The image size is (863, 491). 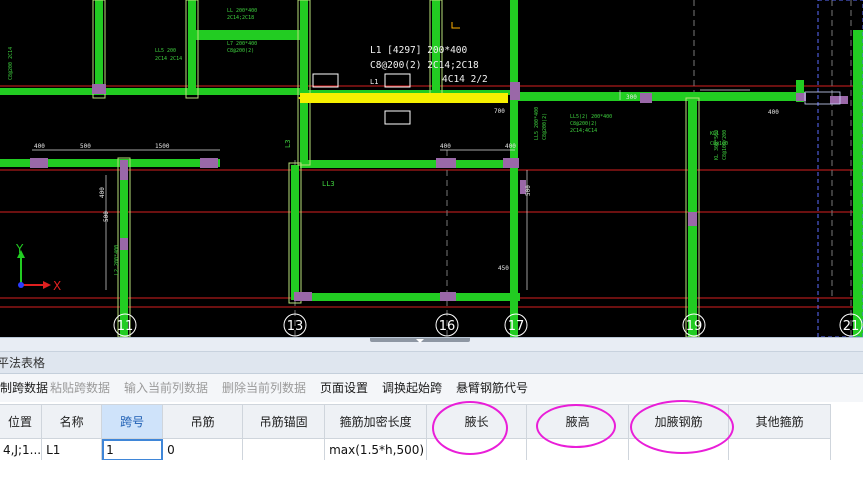 I want to click on axis-label-13: 13, so click(x=295, y=326).